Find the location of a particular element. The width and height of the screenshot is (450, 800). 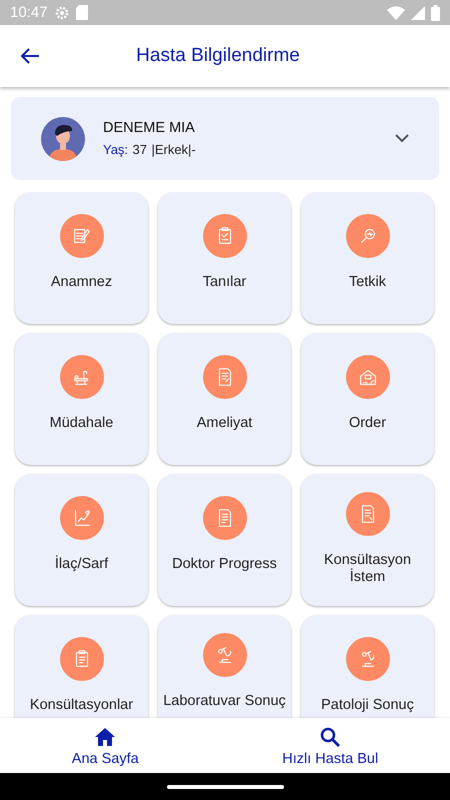

age-label: Yaş: is located at coordinates (115, 149).